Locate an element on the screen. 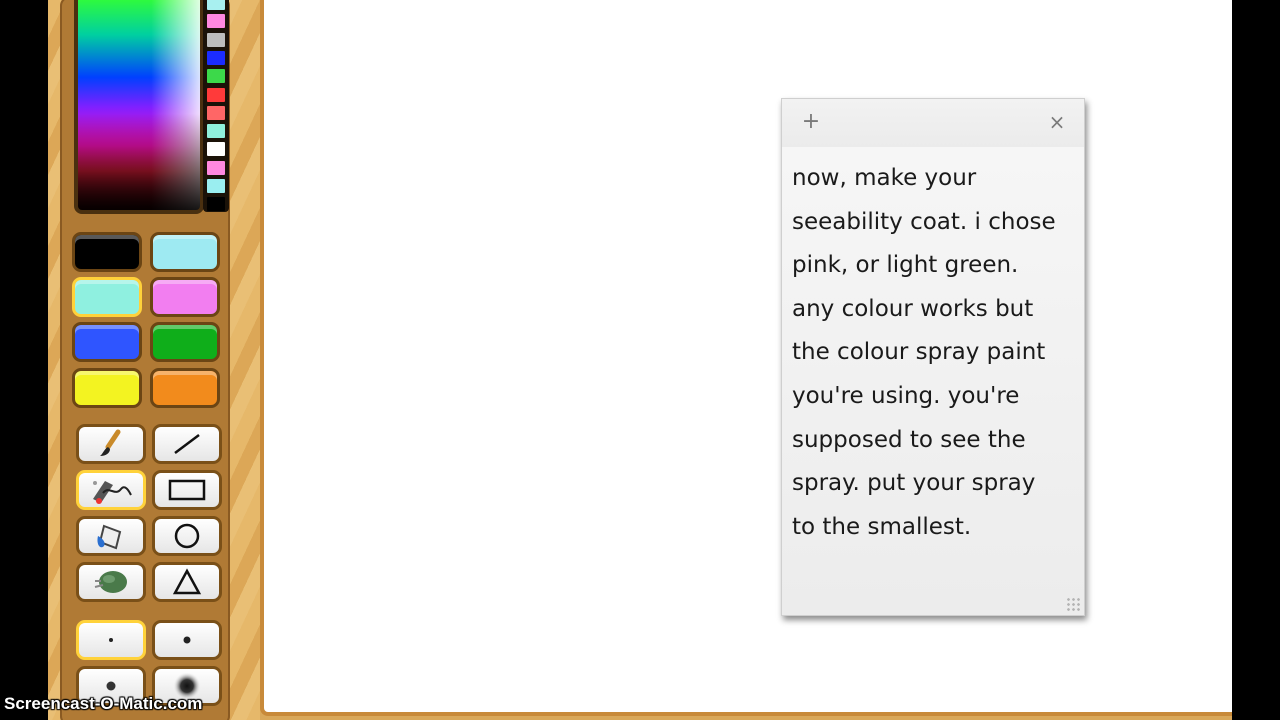  brush-size-small-button is located at coordinates (187, 640).